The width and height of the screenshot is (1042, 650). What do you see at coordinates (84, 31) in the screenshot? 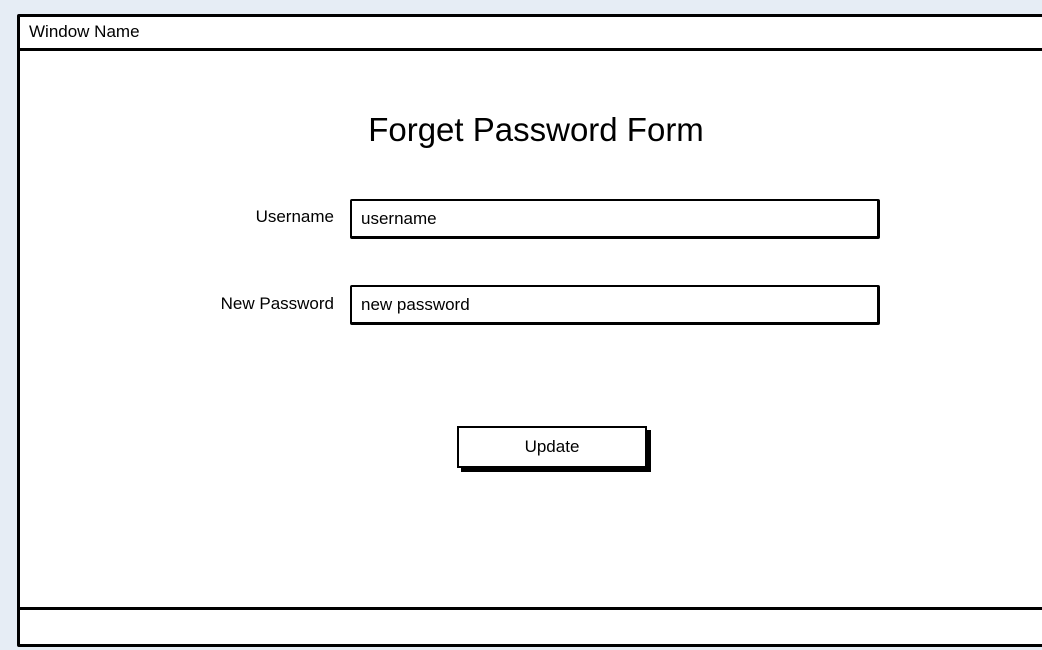
I see `window-title: Window Name` at bounding box center [84, 31].